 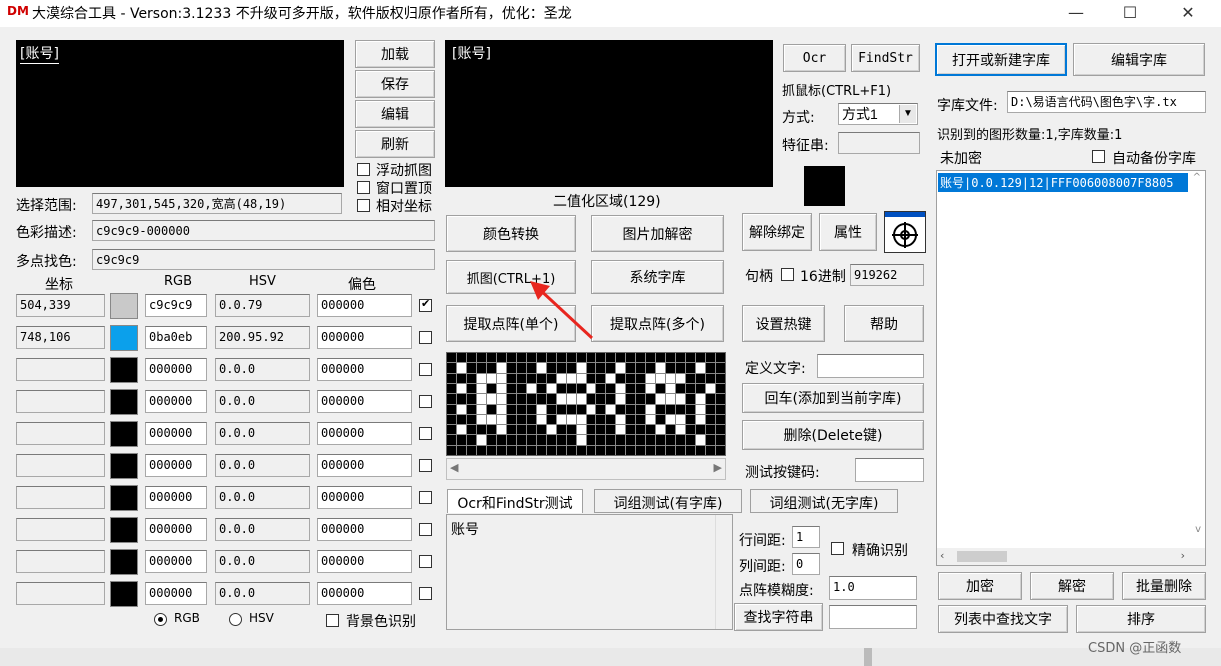 I want to click on offset-field: 000000, so click(x=364, y=337).